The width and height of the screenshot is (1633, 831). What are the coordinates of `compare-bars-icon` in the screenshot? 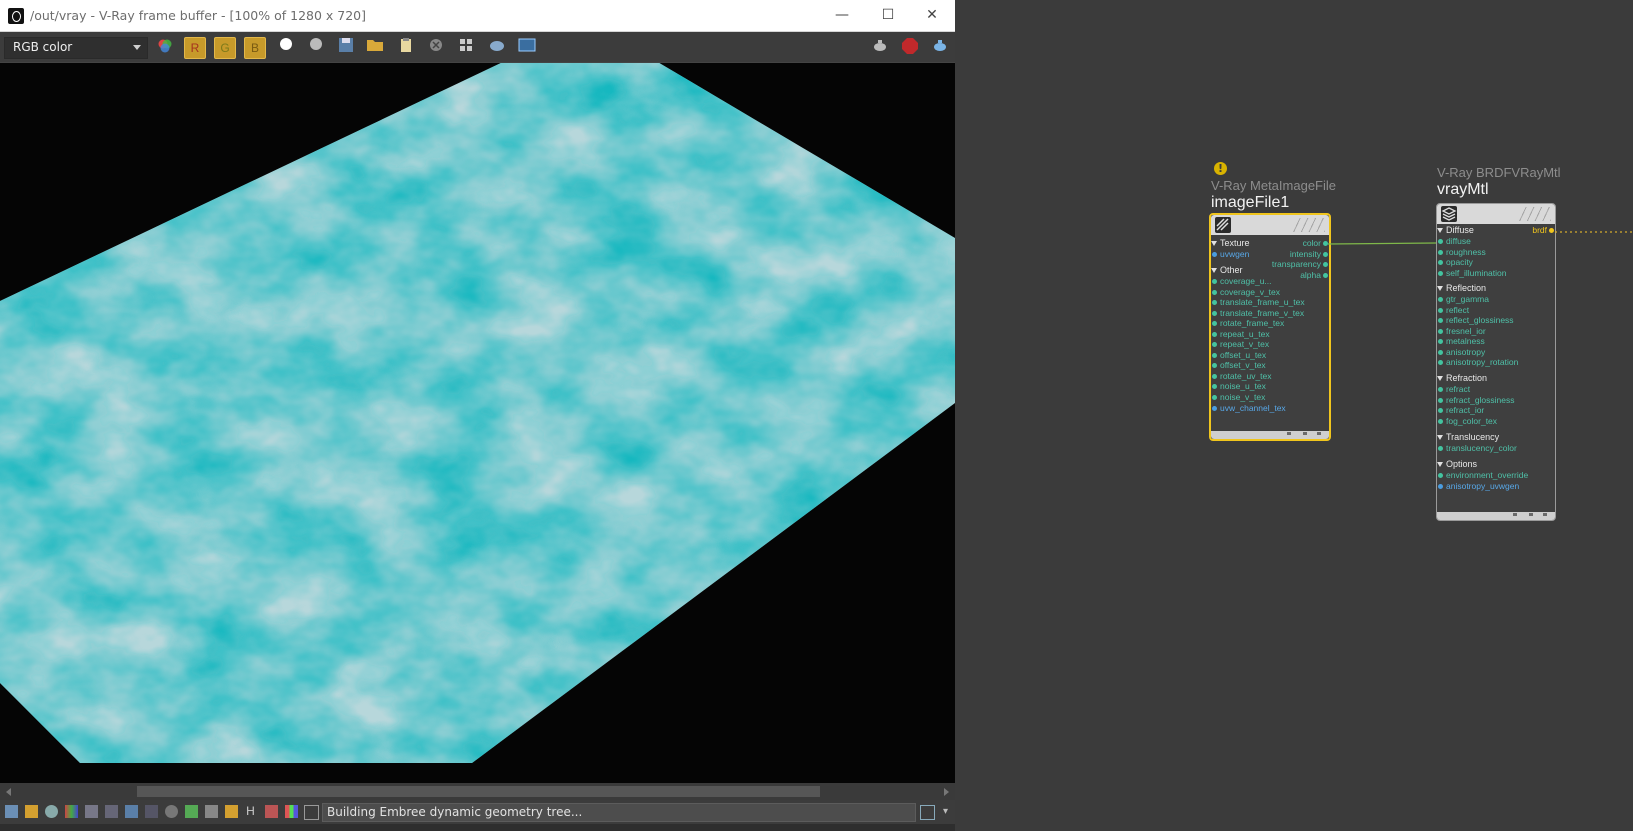 It's located at (291, 811).